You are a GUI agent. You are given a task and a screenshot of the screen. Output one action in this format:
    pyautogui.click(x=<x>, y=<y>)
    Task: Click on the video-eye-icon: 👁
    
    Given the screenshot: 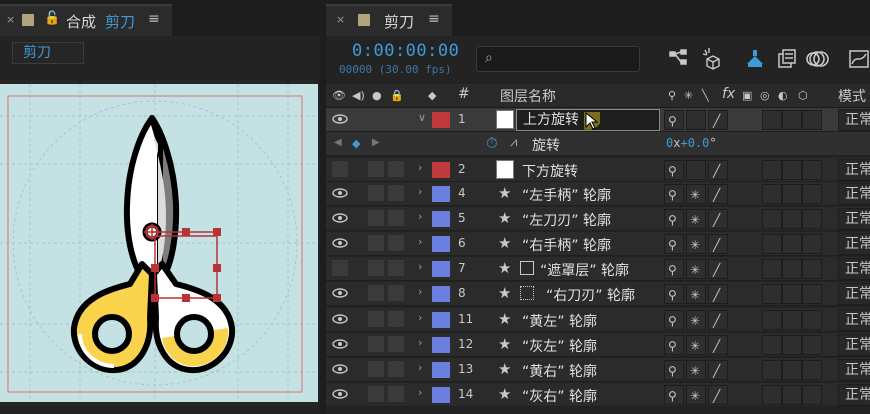 What is the action you would take?
    pyautogui.click(x=339, y=95)
    